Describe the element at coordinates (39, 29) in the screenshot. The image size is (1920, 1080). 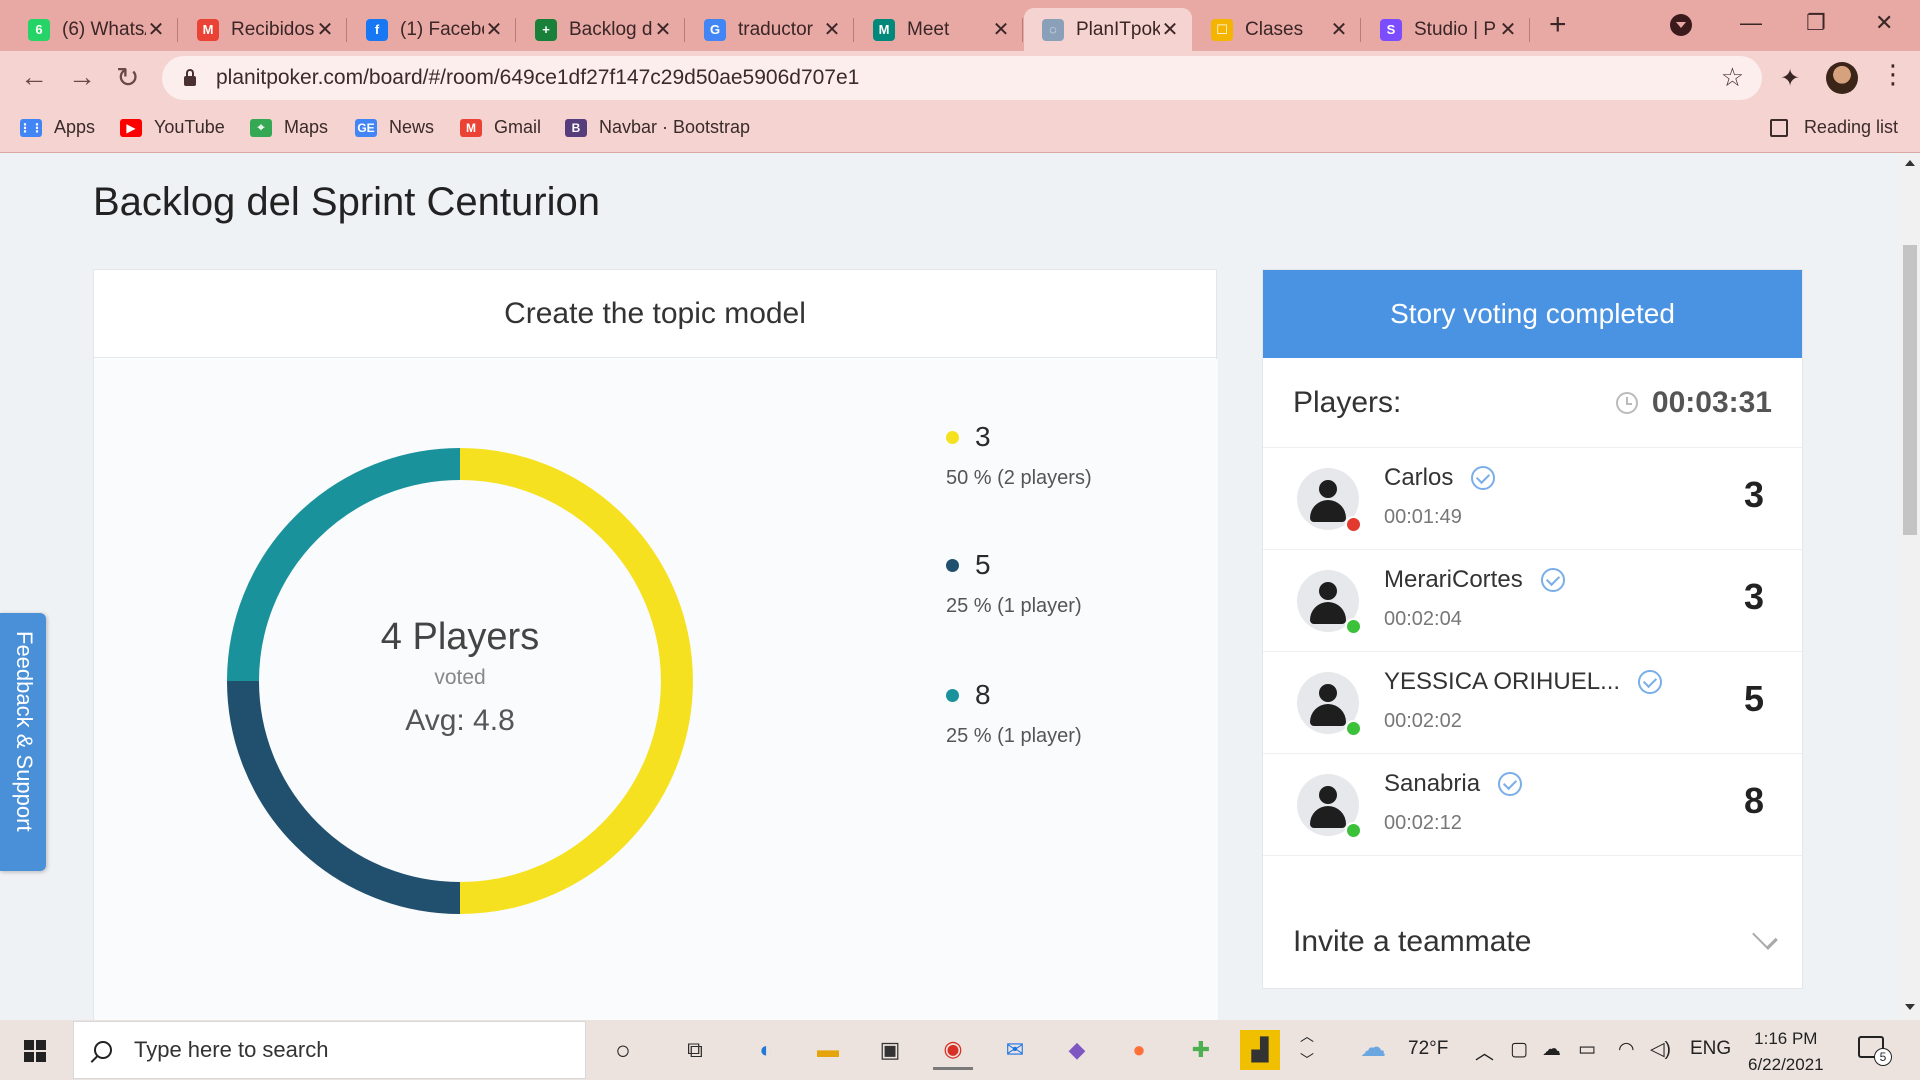
I see `whatsapp-icon: 6` at that location.